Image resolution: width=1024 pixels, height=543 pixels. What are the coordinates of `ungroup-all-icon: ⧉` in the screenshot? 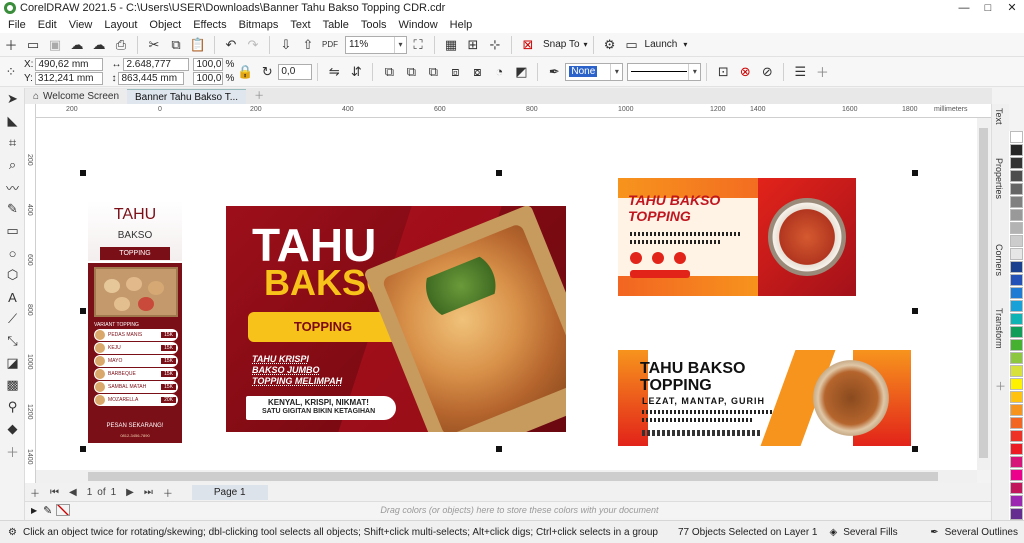 It's located at (433, 72).